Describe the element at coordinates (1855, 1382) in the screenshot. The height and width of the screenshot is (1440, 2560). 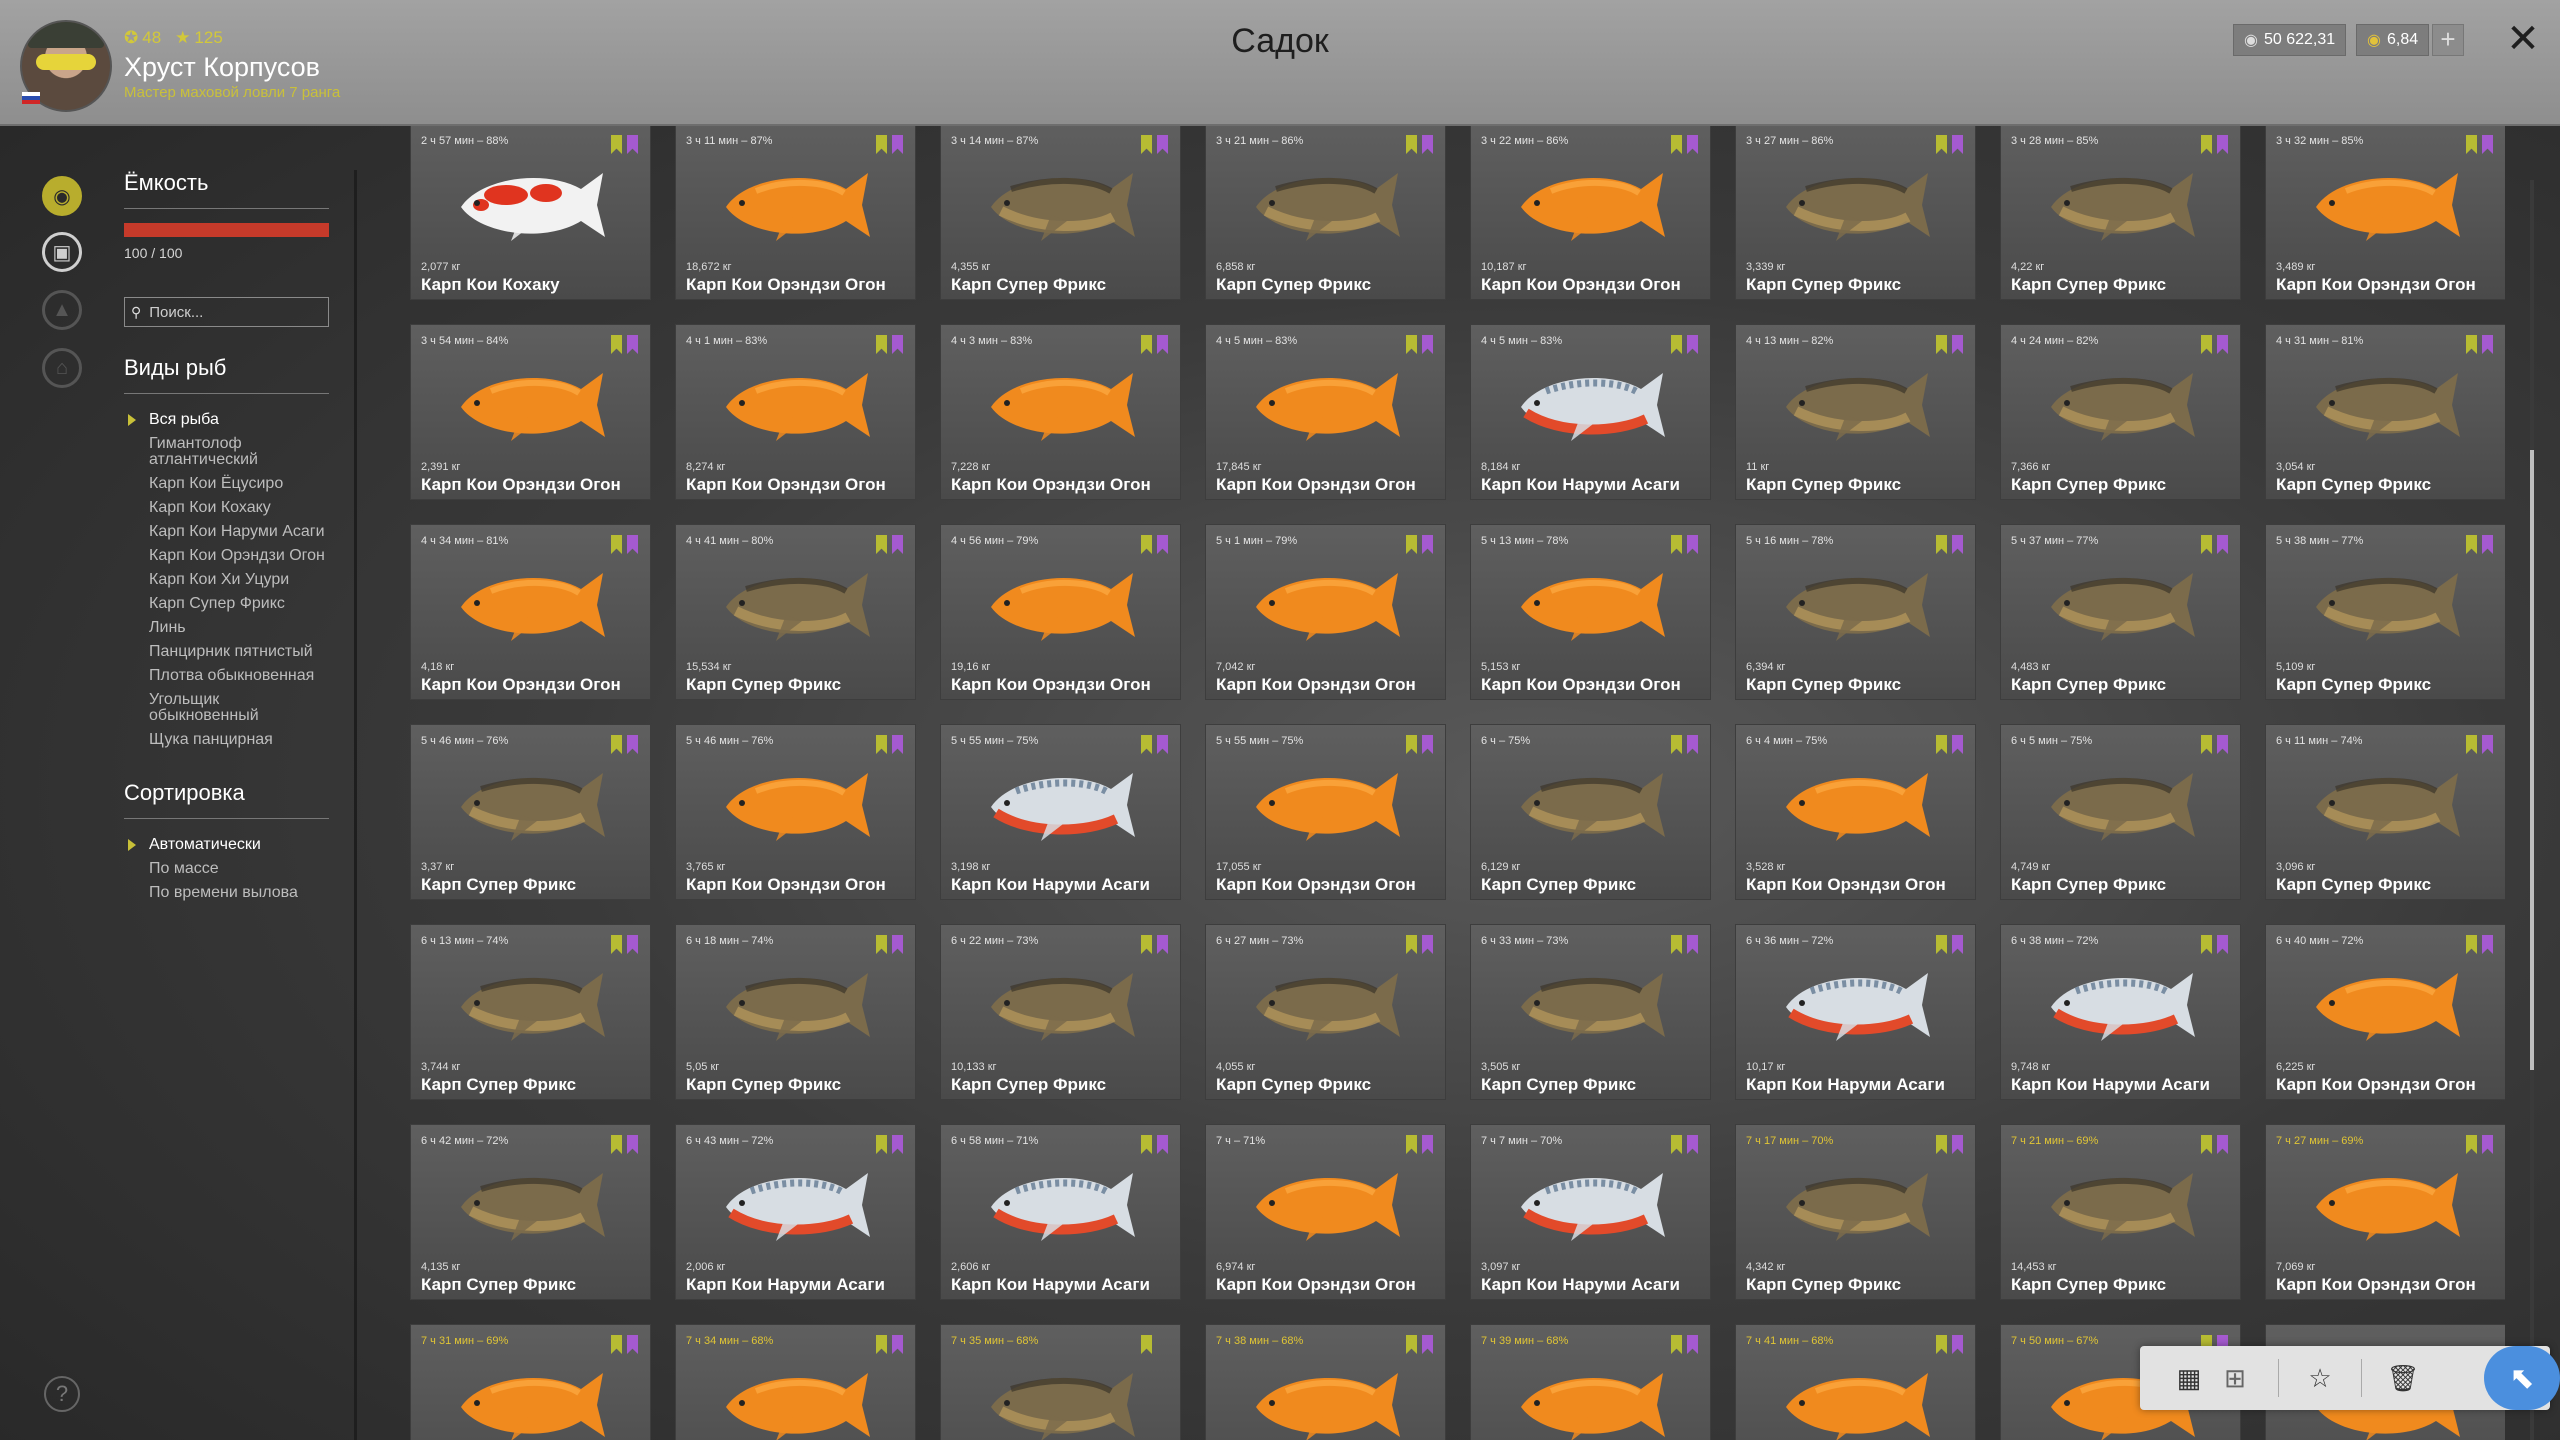
I see `fish-card: 7 ч 41 мин – 68%` at that location.